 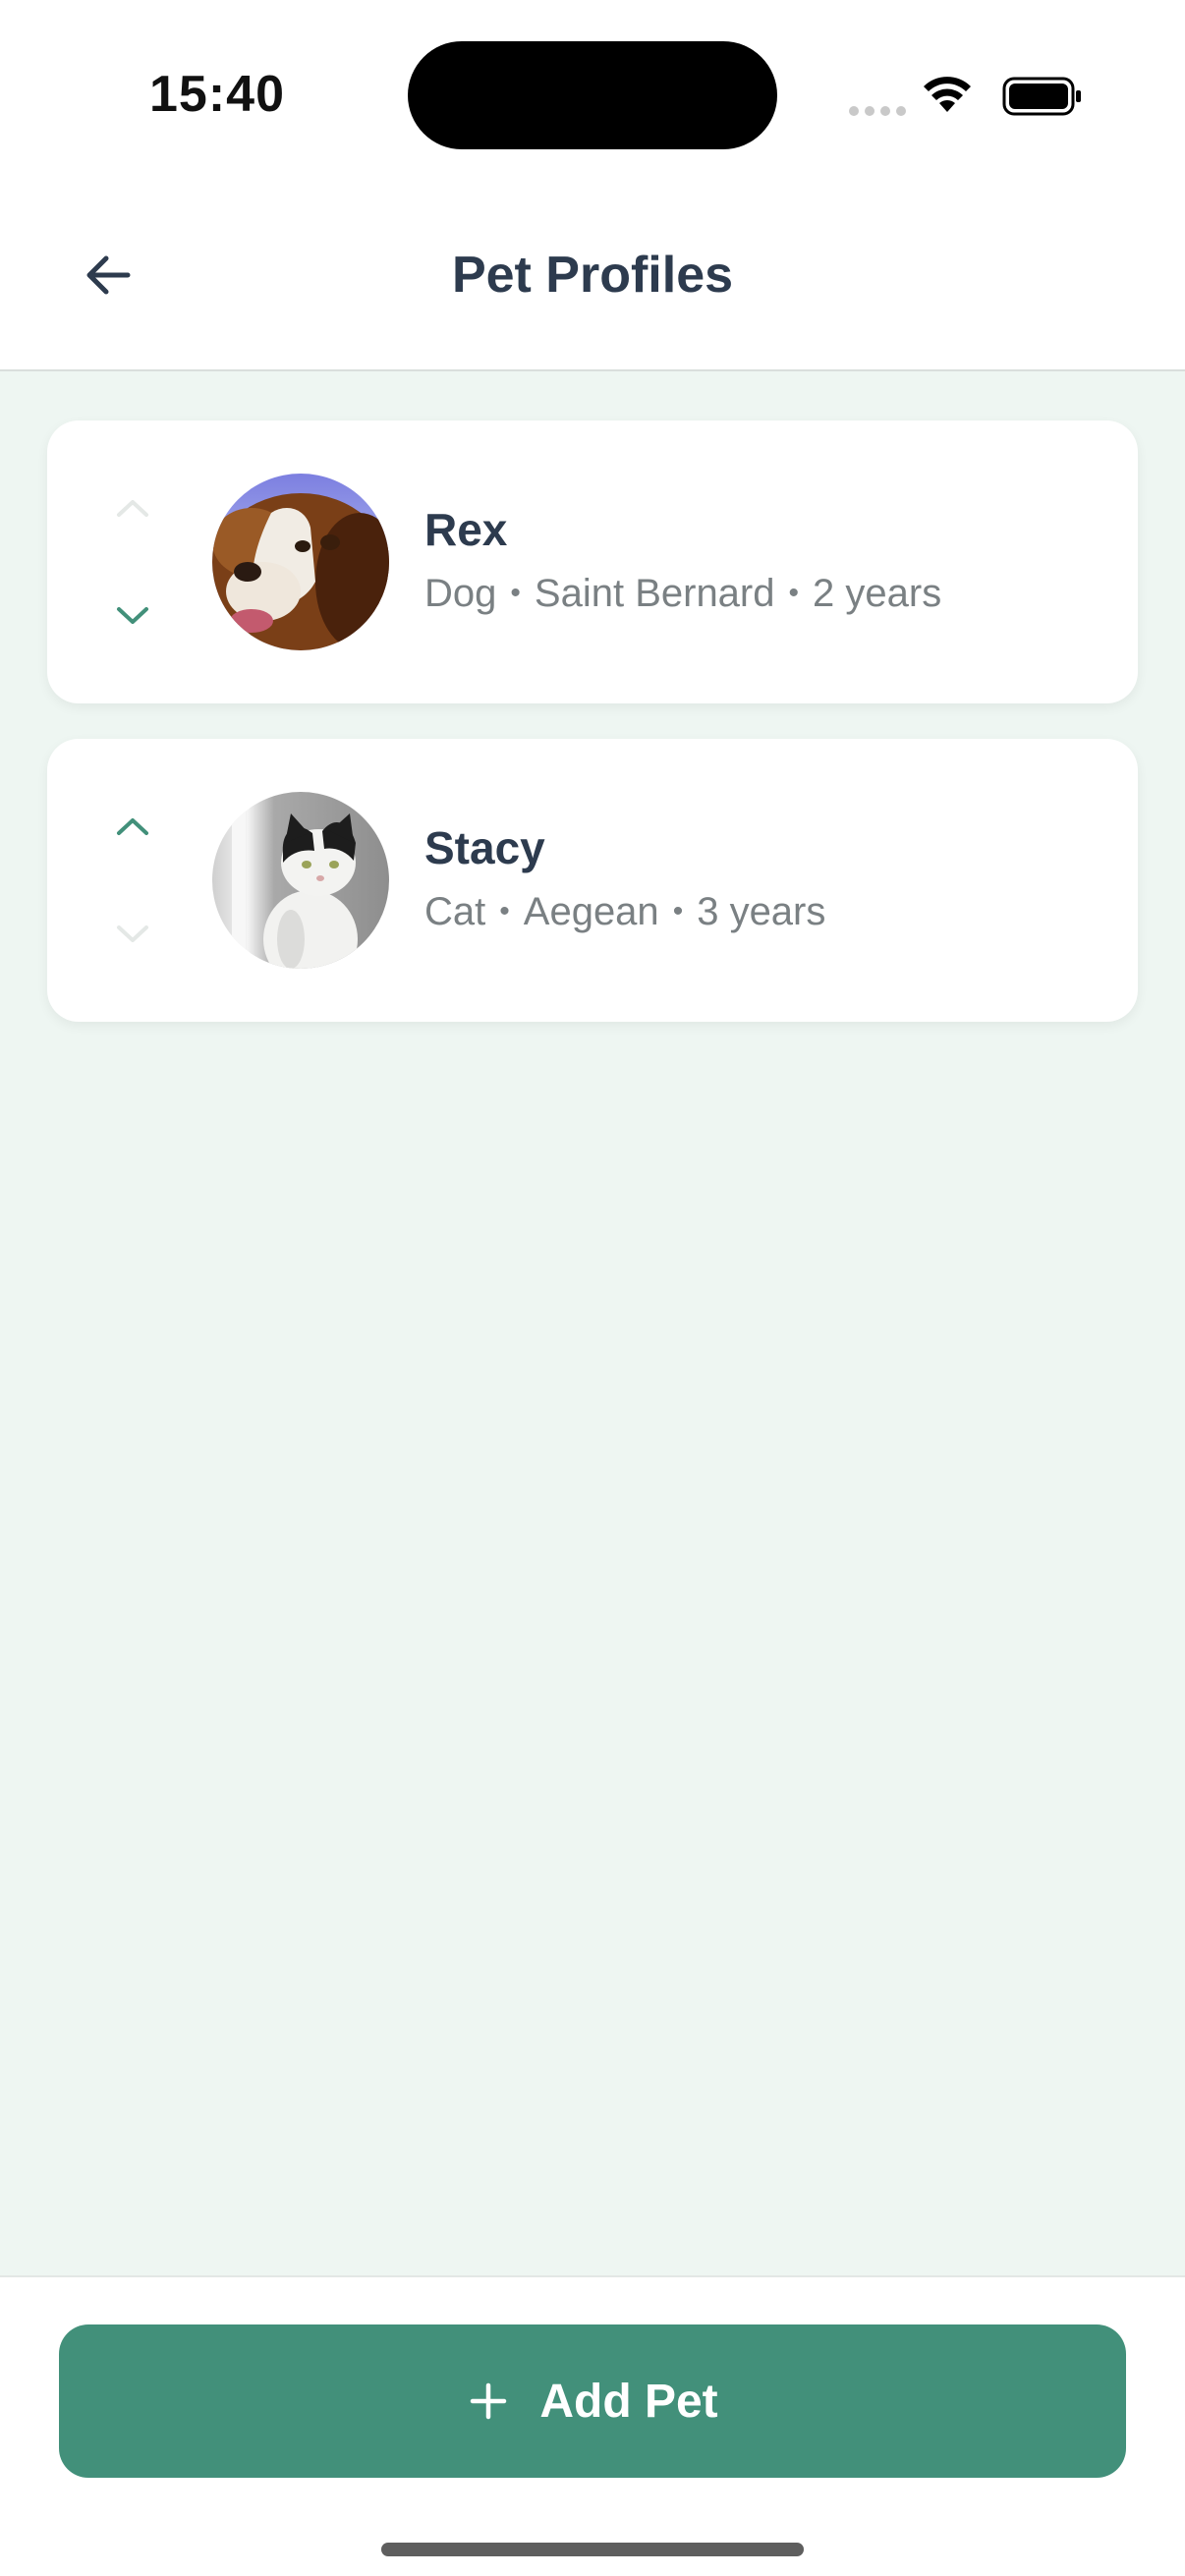 I want to click on nav-header: Pet Profiles, so click(x=592, y=279).